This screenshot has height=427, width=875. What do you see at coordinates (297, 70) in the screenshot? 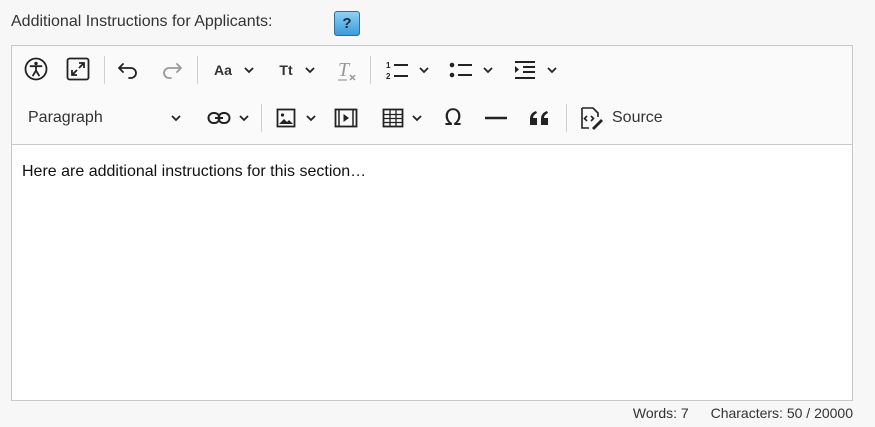
I see `font-size-dropdown: Tt` at bounding box center [297, 70].